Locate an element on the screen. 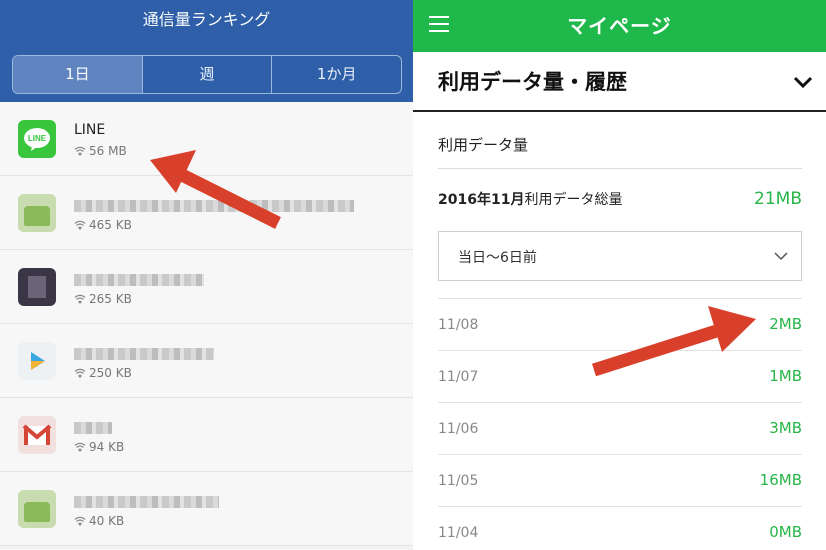 The height and width of the screenshot is (550, 826). app-name: LINE is located at coordinates (90, 130).